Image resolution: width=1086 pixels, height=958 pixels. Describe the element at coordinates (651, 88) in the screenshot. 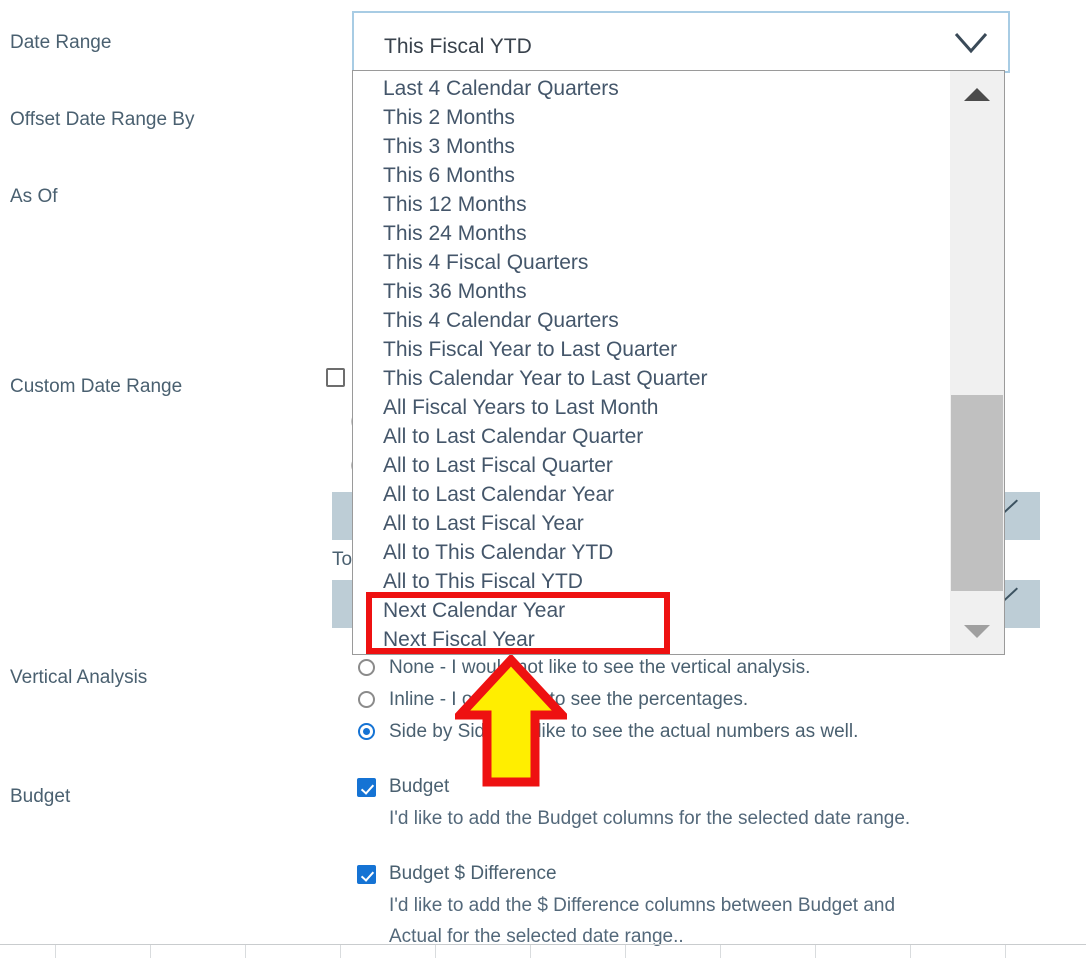

I see `dropdown-option: Last 4 Calendar Quarters` at that location.